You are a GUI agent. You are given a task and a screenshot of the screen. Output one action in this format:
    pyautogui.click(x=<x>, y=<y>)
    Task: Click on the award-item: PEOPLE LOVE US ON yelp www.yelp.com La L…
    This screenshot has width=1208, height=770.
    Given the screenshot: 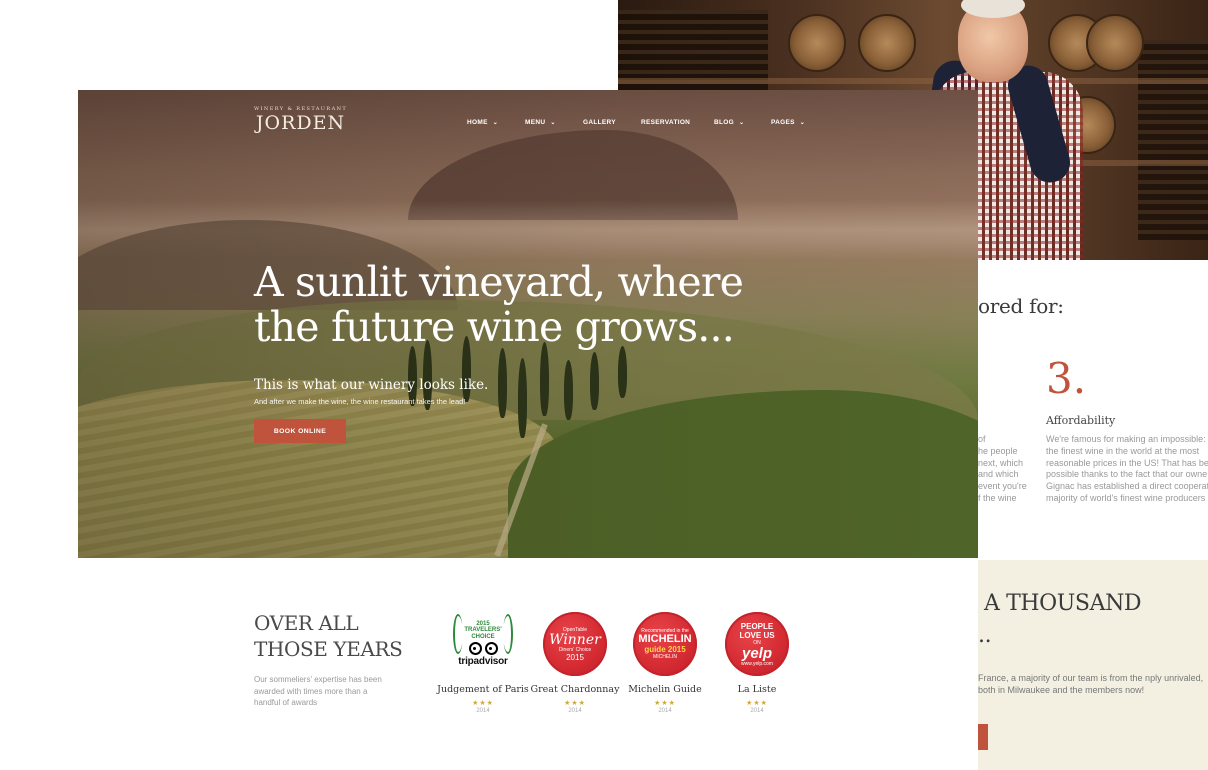 What is the action you would take?
    pyautogui.click(x=757, y=663)
    